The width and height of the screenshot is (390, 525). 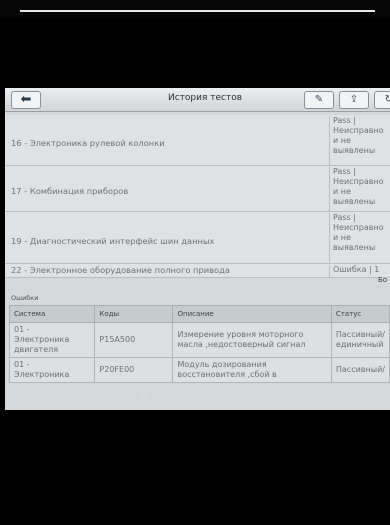 I want to click on column-header-system: Система, so click(x=52, y=314).